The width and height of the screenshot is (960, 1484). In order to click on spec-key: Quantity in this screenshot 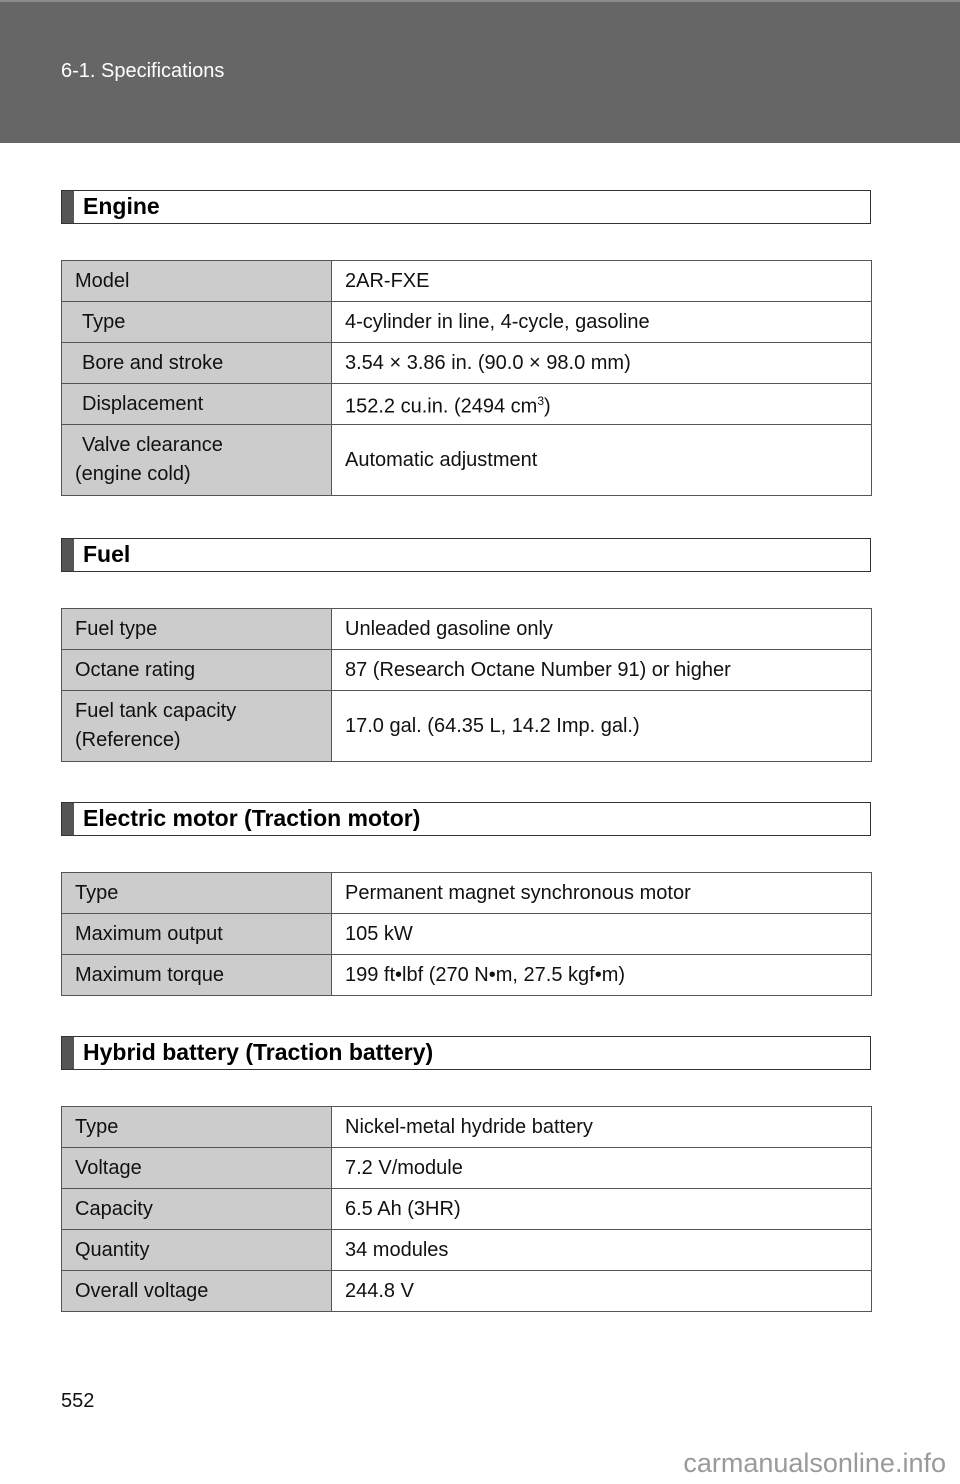, I will do `click(196, 1250)`.